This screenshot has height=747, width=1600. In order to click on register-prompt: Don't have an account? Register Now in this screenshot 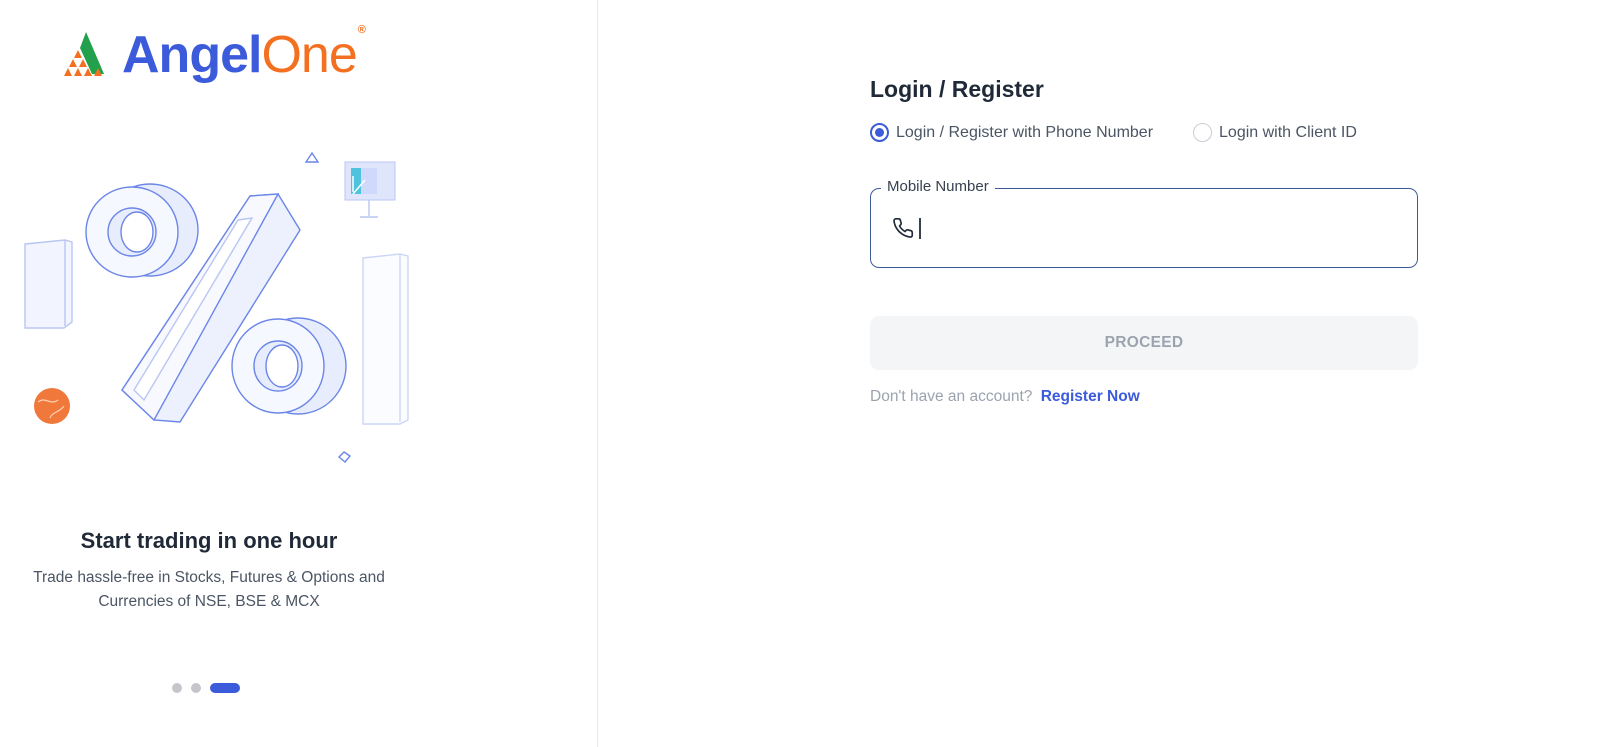, I will do `click(1144, 397)`.